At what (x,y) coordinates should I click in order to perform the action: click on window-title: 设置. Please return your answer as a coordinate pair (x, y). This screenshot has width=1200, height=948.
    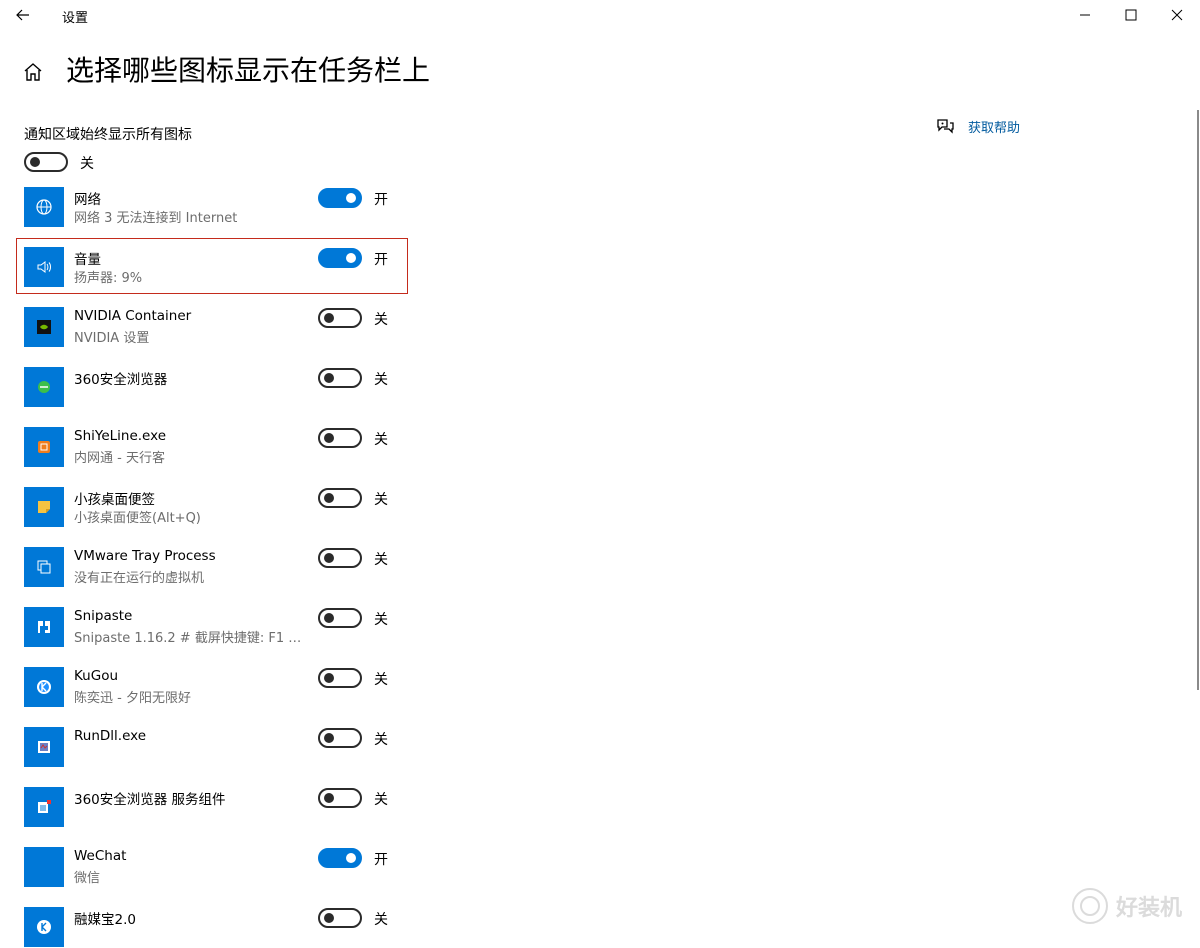
    Looking at the image, I should click on (75, 18).